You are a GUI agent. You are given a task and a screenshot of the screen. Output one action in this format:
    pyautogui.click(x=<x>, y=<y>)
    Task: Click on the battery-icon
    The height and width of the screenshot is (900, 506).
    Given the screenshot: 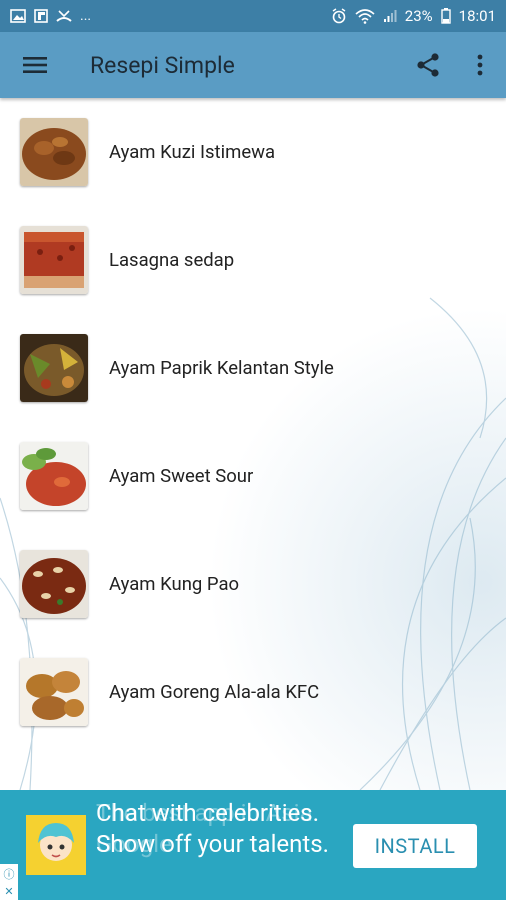 What is the action you would take?
    pyautogui.click(x=445, y=16)
    